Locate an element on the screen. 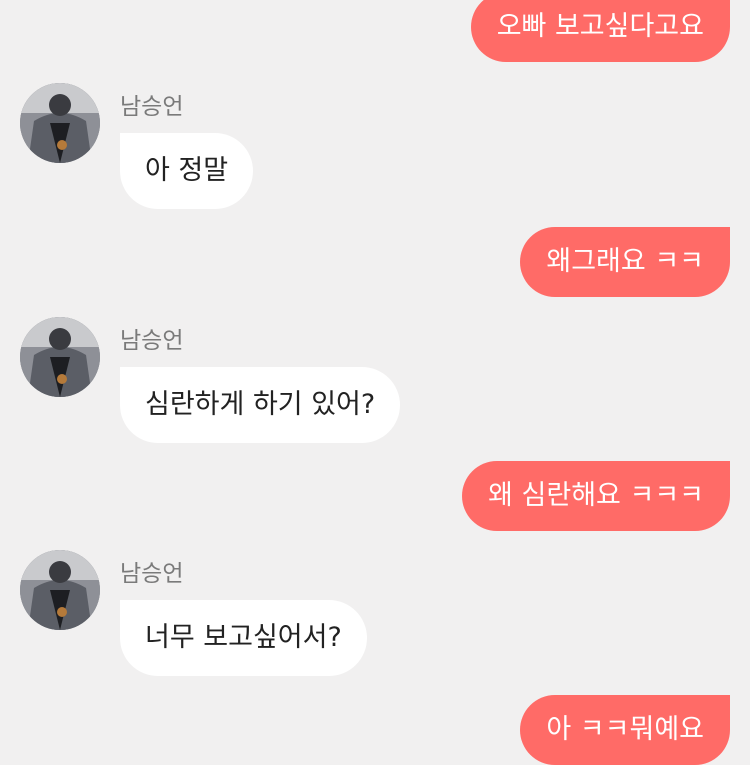 The height and width of the screenshot is (765, 750). outgoing-message-bubble: 왜 심란해요 ㅋㅋㅋ is located at coordinates (596, 496).